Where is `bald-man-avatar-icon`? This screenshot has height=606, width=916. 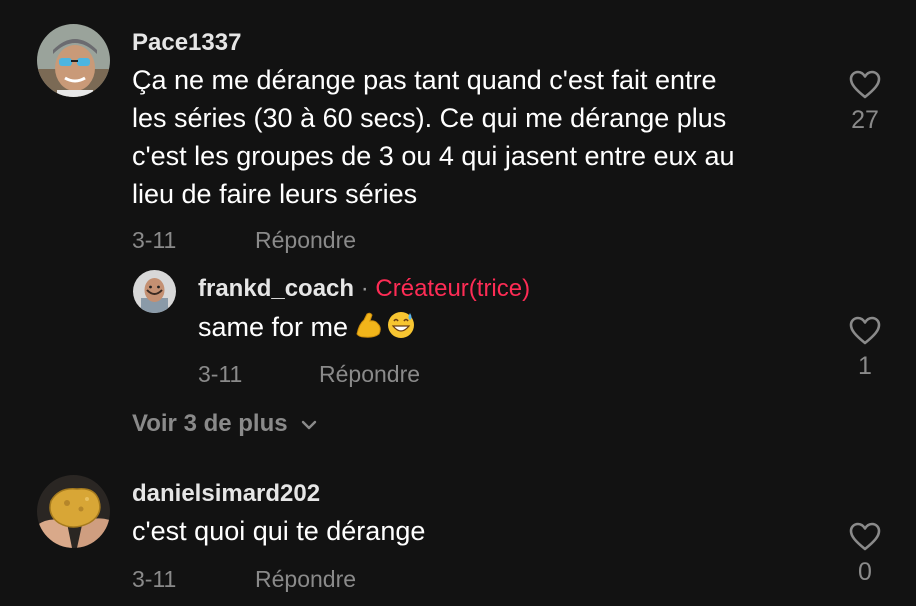
bald-man-avatar-icon is located at coordinates (154, 291).